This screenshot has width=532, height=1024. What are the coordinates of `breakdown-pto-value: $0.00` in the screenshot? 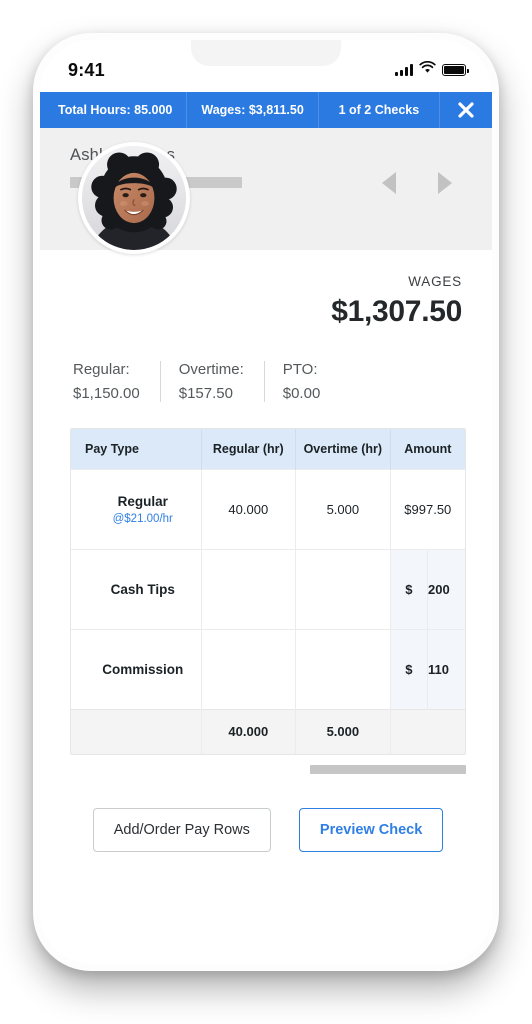 It's located at (301, 393).